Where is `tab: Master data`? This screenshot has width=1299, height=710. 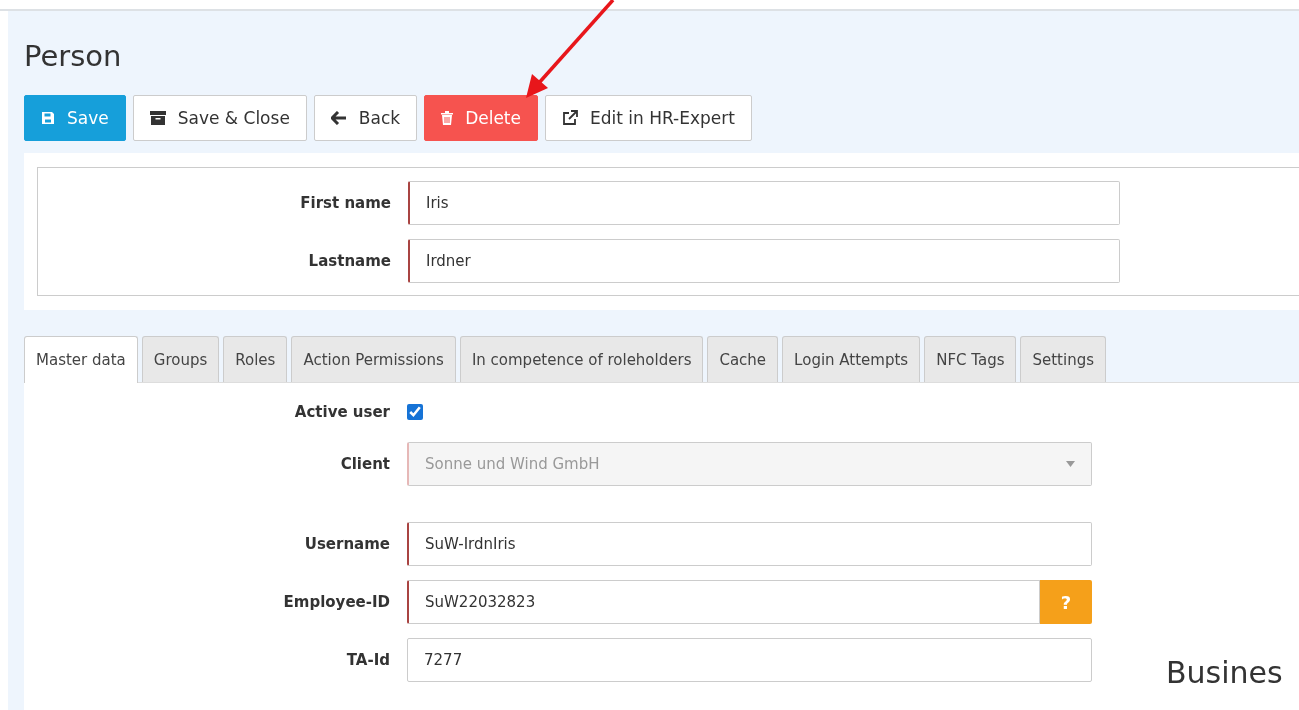
tab: Master data is located at coordinates (81, 359).